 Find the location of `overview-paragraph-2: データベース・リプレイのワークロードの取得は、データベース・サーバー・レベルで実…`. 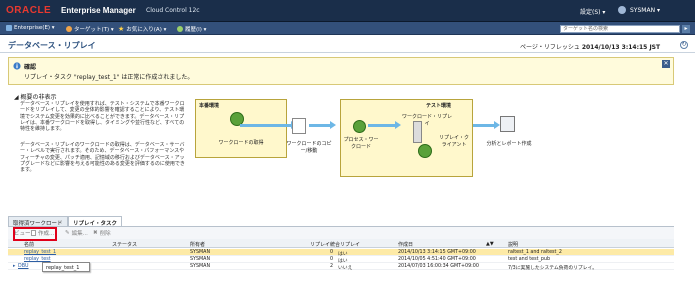

overview-paragraph-2: データベース・リプレイのワークロードの取得は、データベース・サーバー・レベルで実… is located at coordinates (102, 158).